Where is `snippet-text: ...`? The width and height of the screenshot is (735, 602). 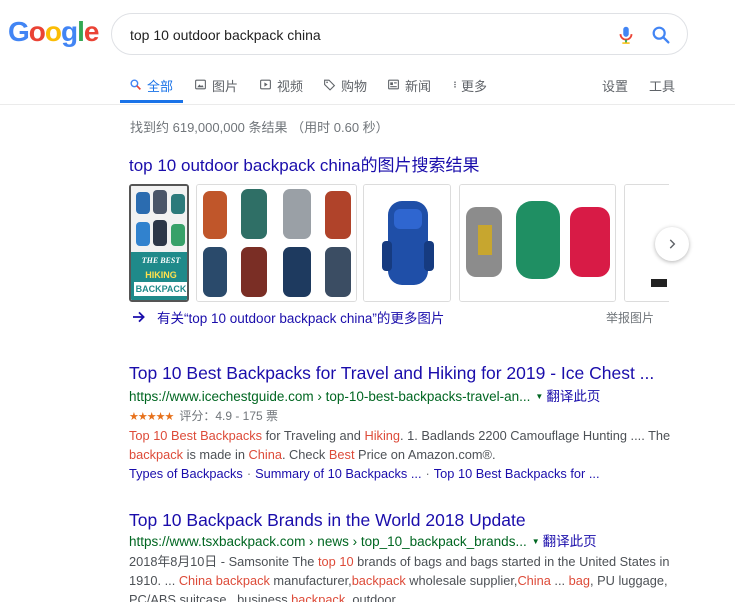 snippet-text: ... is located at coordinates (559, 580).